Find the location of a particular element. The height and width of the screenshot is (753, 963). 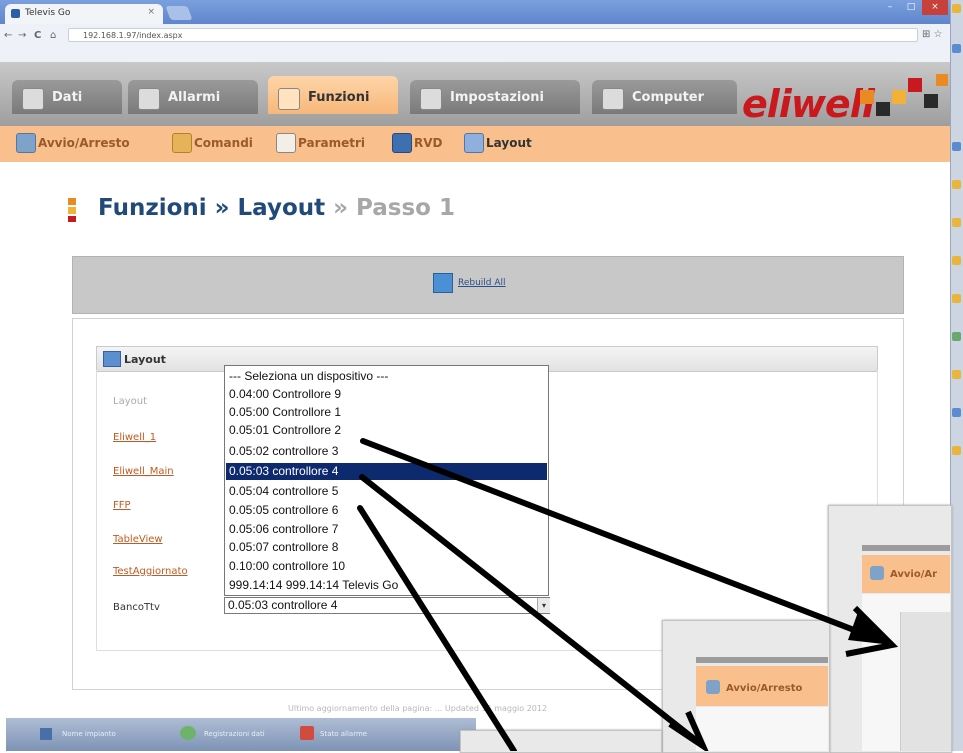

dropdown-option: 0.05:05 controllore 6 is located at coordinates (386, 510).